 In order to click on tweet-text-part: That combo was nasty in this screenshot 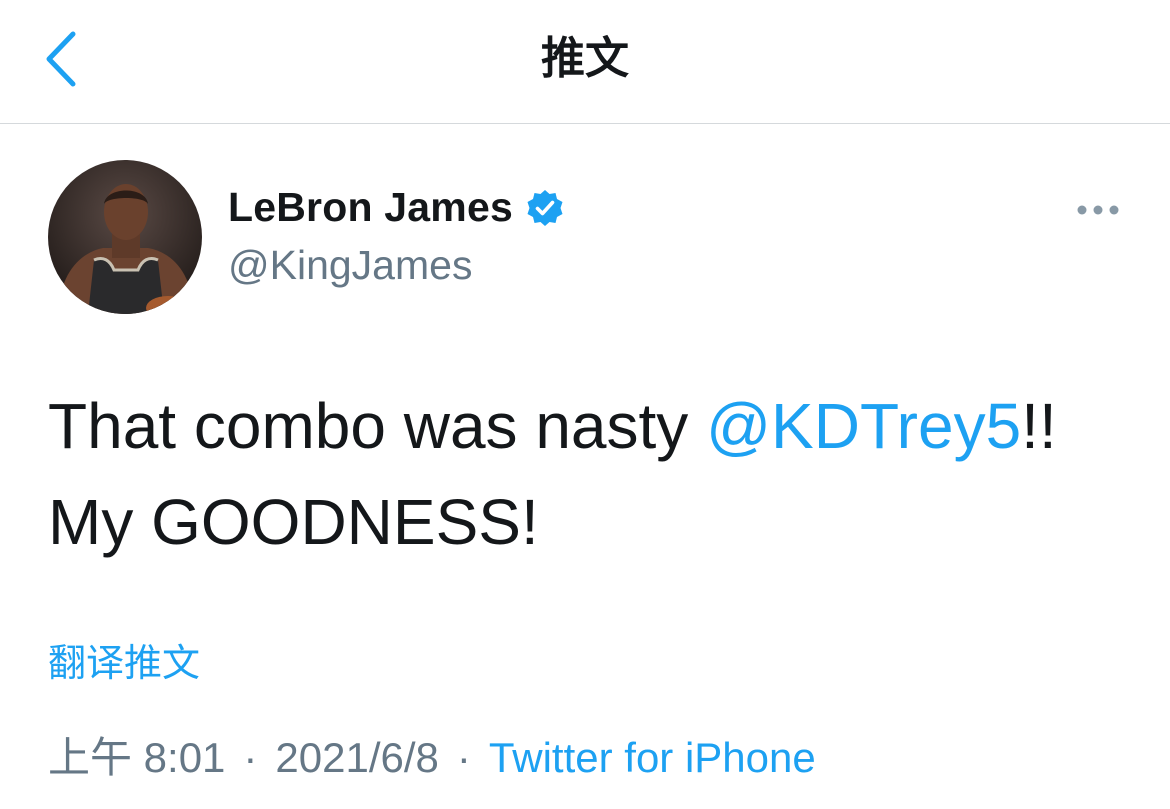, I will do `click(377, 426)`.